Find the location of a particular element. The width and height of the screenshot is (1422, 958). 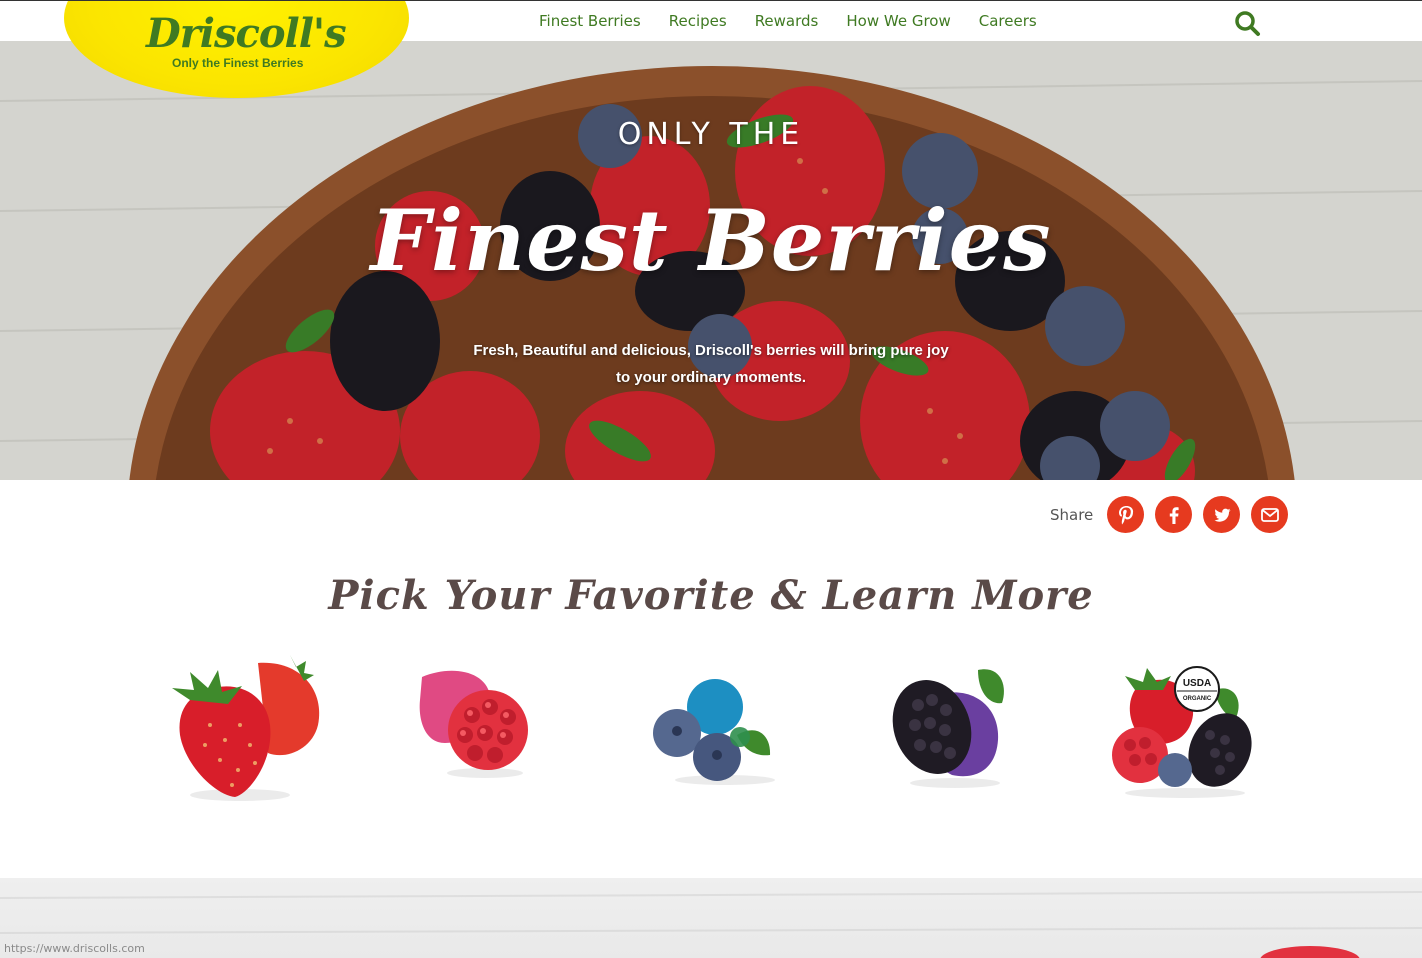

organic-berries-tile: USDA ORGANIC is located at coordinates (1185, 727).